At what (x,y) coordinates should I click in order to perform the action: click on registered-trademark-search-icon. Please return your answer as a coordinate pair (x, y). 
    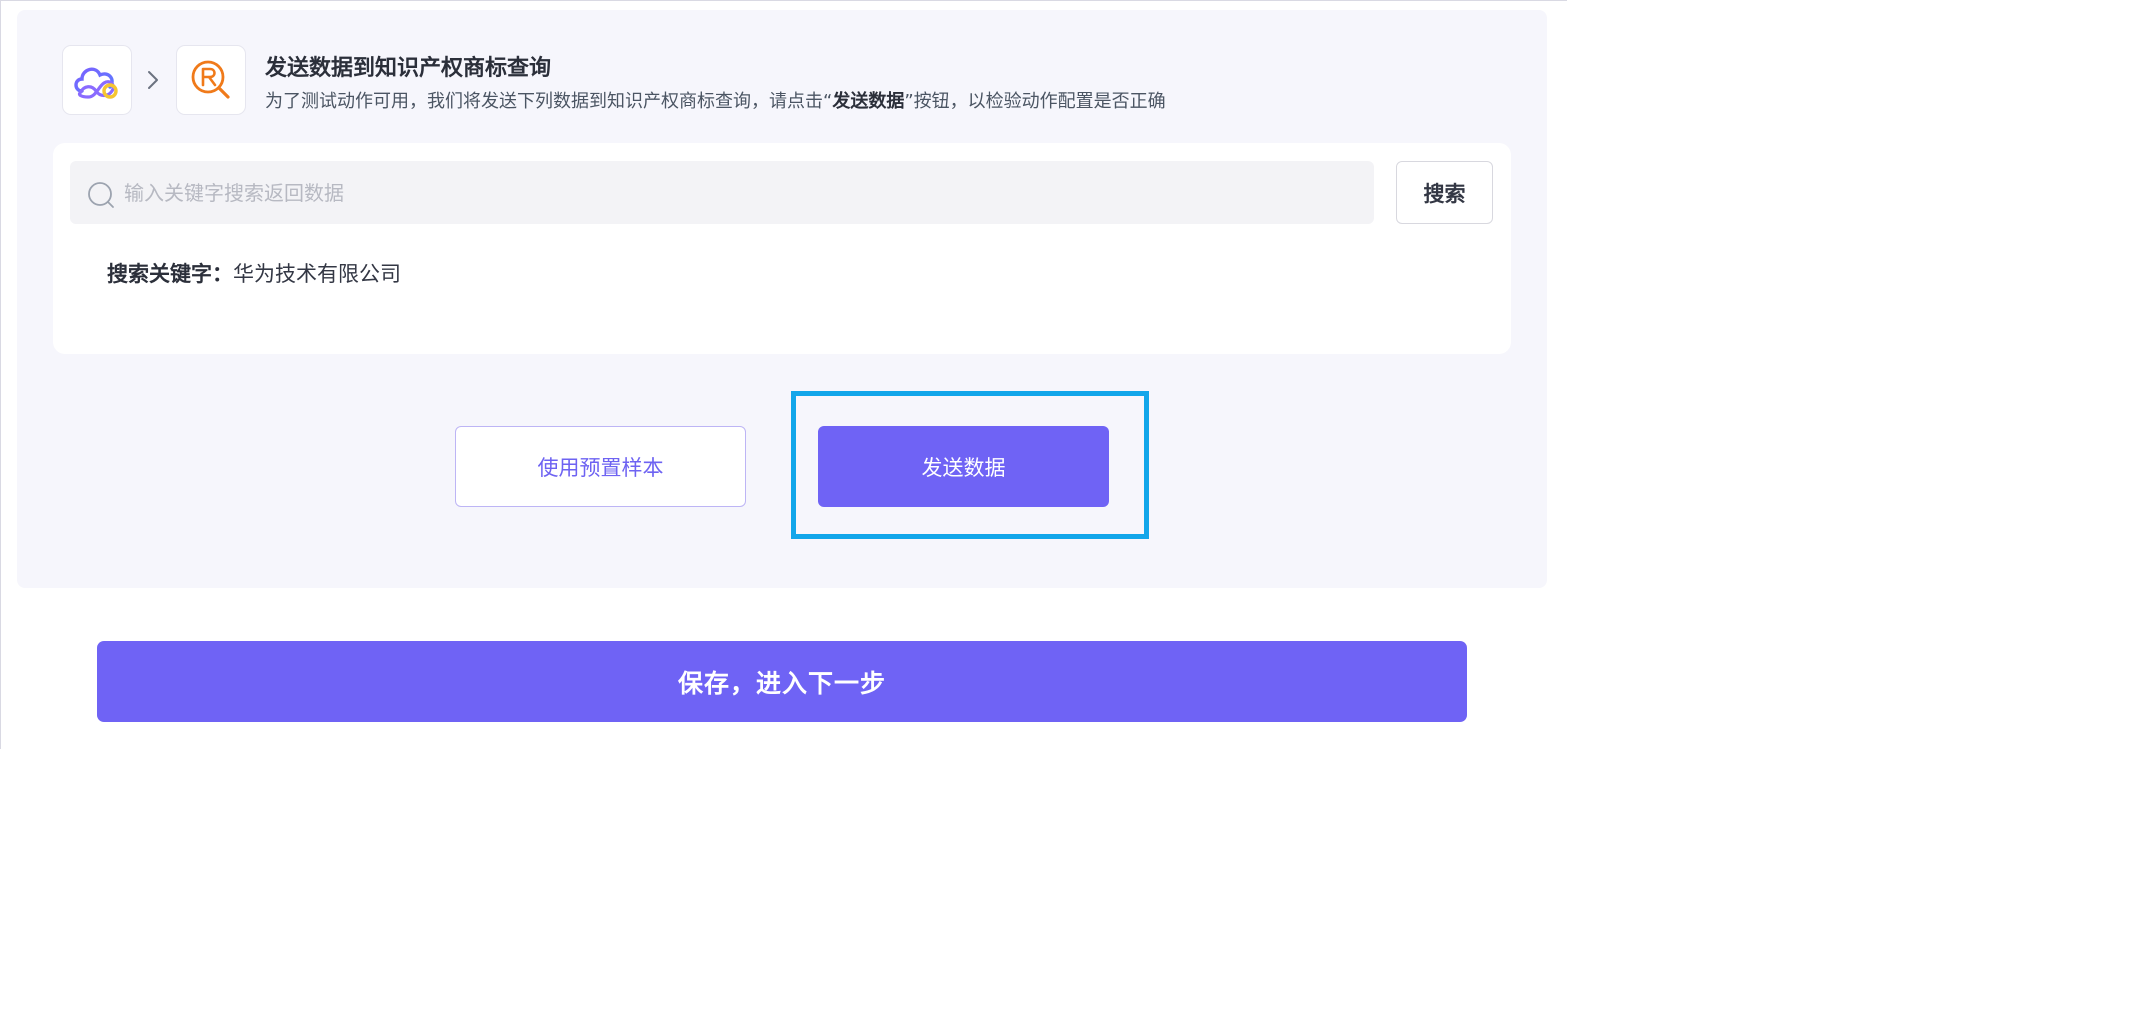
    Looking at the image, I should click on (210, 79).